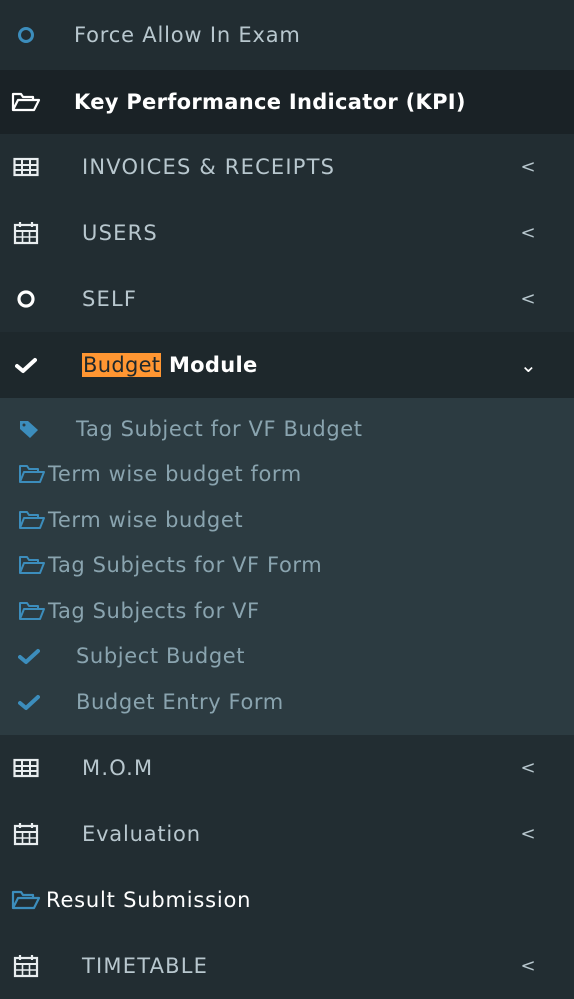 Image resolution: width=574 pixels, height=999 pixels. I want to click on menu-item-label: Force Allow In Exam, so click(187, 35).